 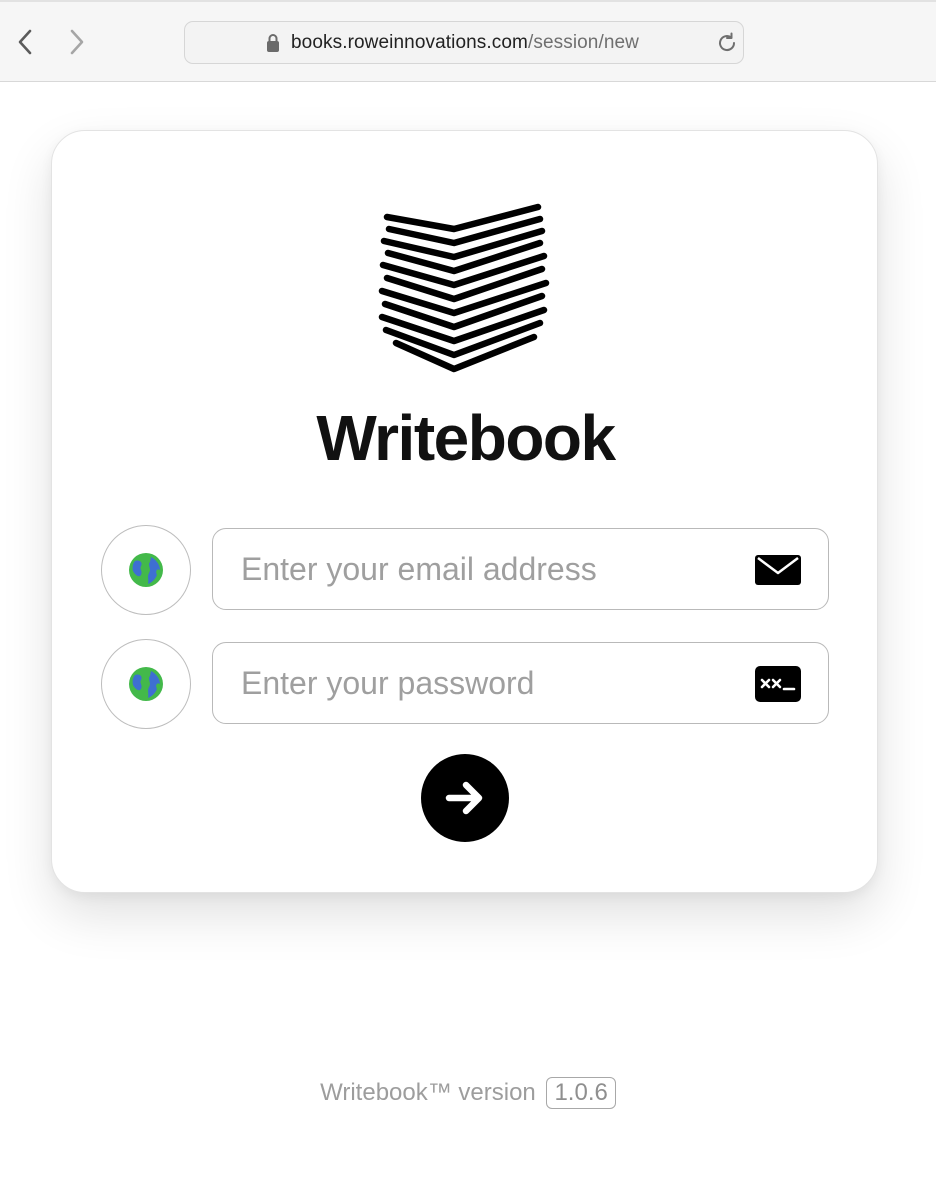 I want to click on back-button, so click(x=25, y=42).